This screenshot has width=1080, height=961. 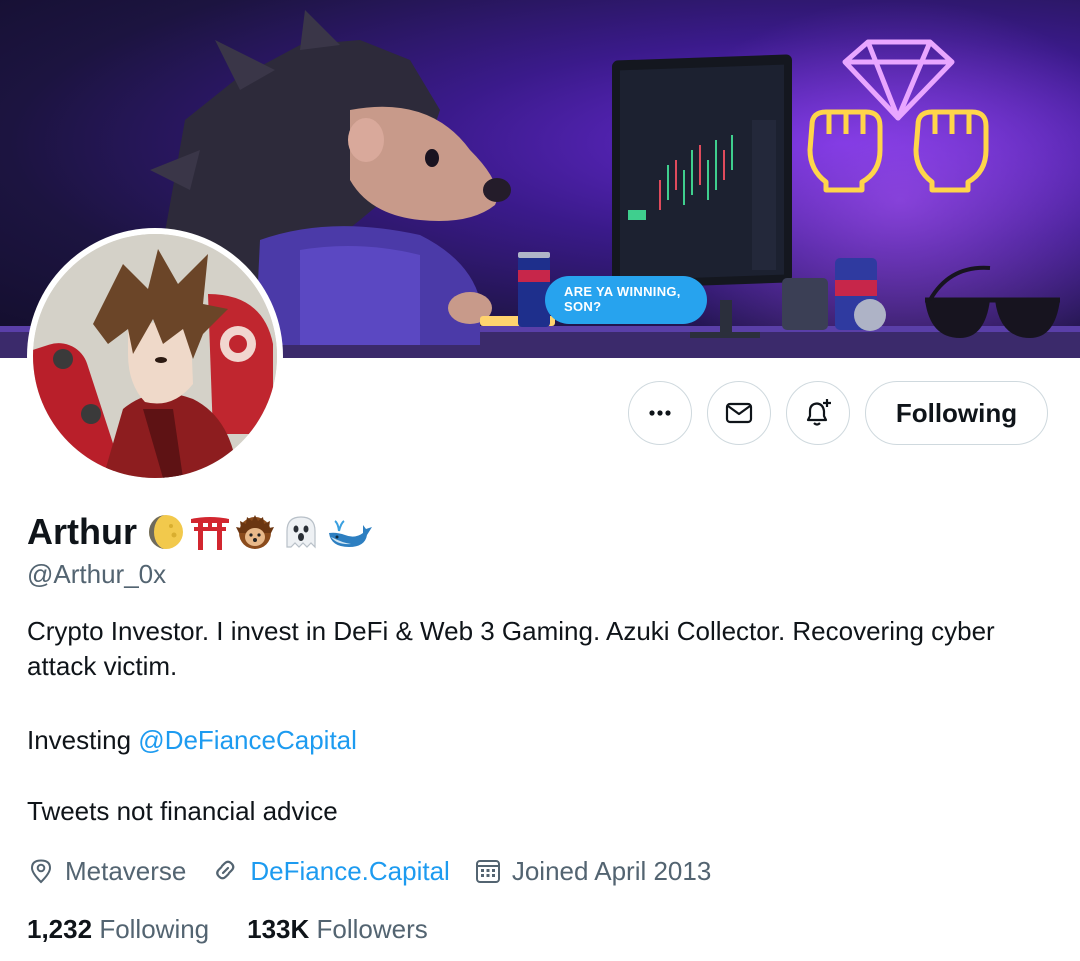 What do you see at coordinates (350, 533) in the screenshot?
I see `whale-icon` at bounding box center [350, 533].